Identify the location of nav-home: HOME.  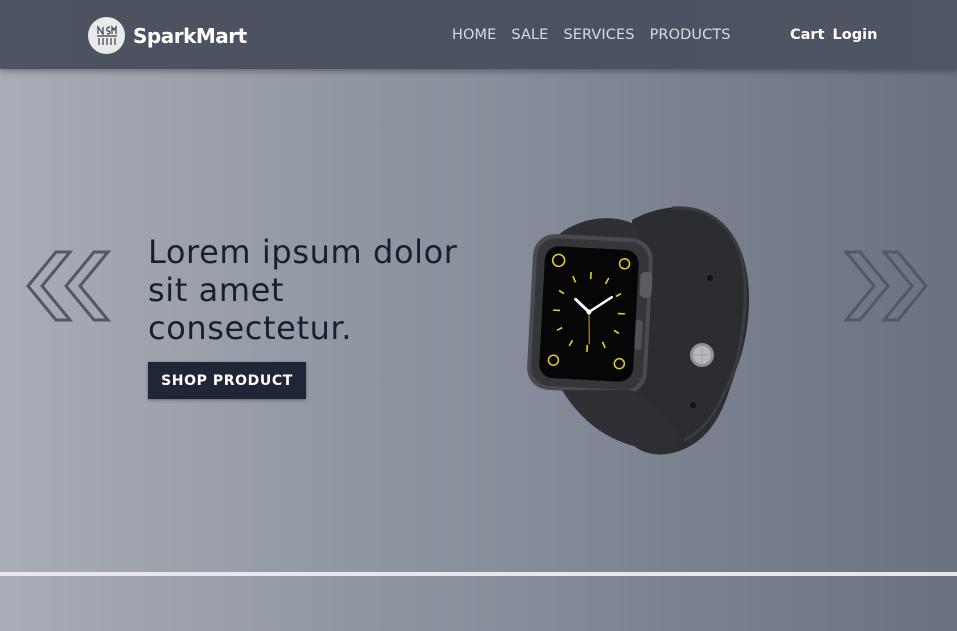
(474, 35).